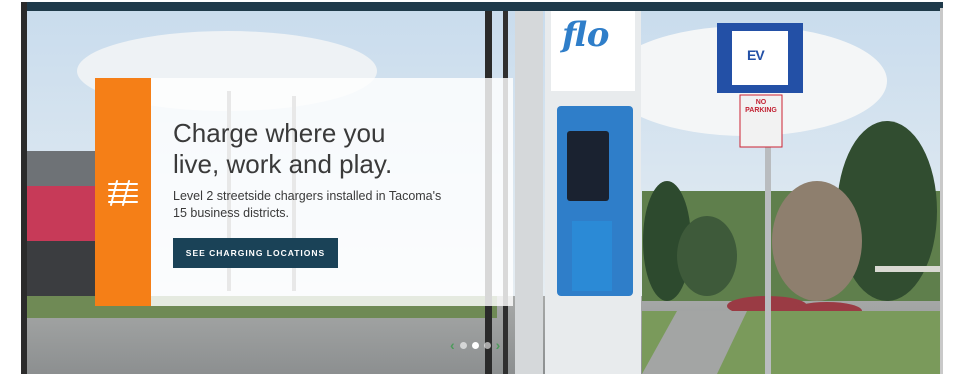  I want to click on carousel-dot-2-active, so click(475, 345).